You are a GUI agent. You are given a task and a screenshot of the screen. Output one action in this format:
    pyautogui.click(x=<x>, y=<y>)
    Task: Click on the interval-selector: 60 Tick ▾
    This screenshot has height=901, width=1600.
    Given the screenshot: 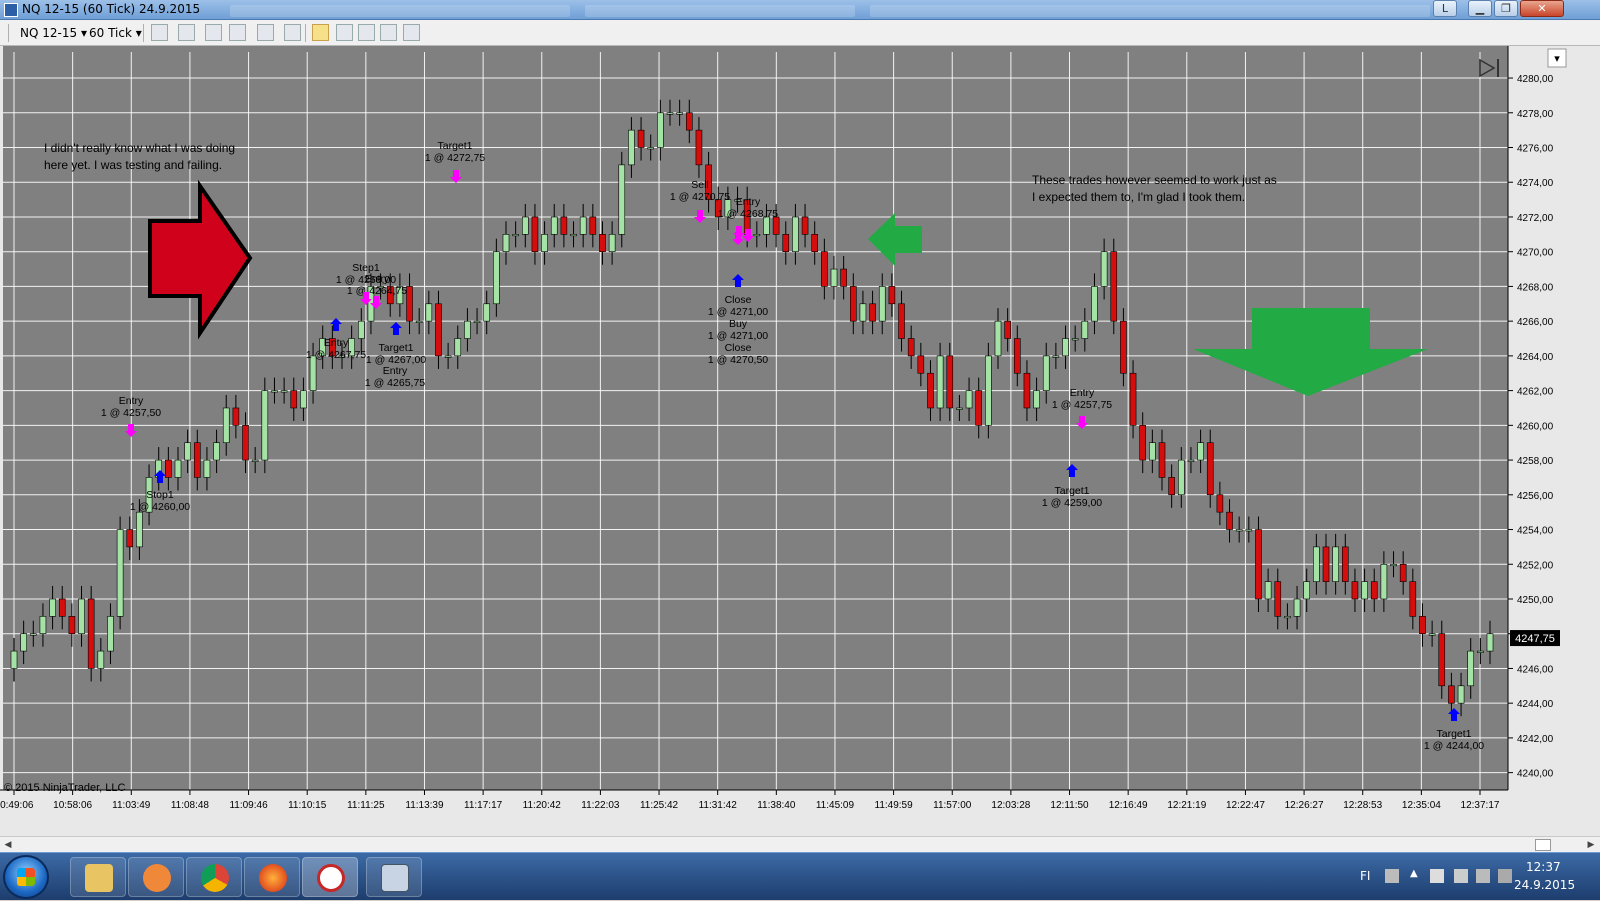 What is the action you would take?
    pyautogui.click(x=115, y=33)
    